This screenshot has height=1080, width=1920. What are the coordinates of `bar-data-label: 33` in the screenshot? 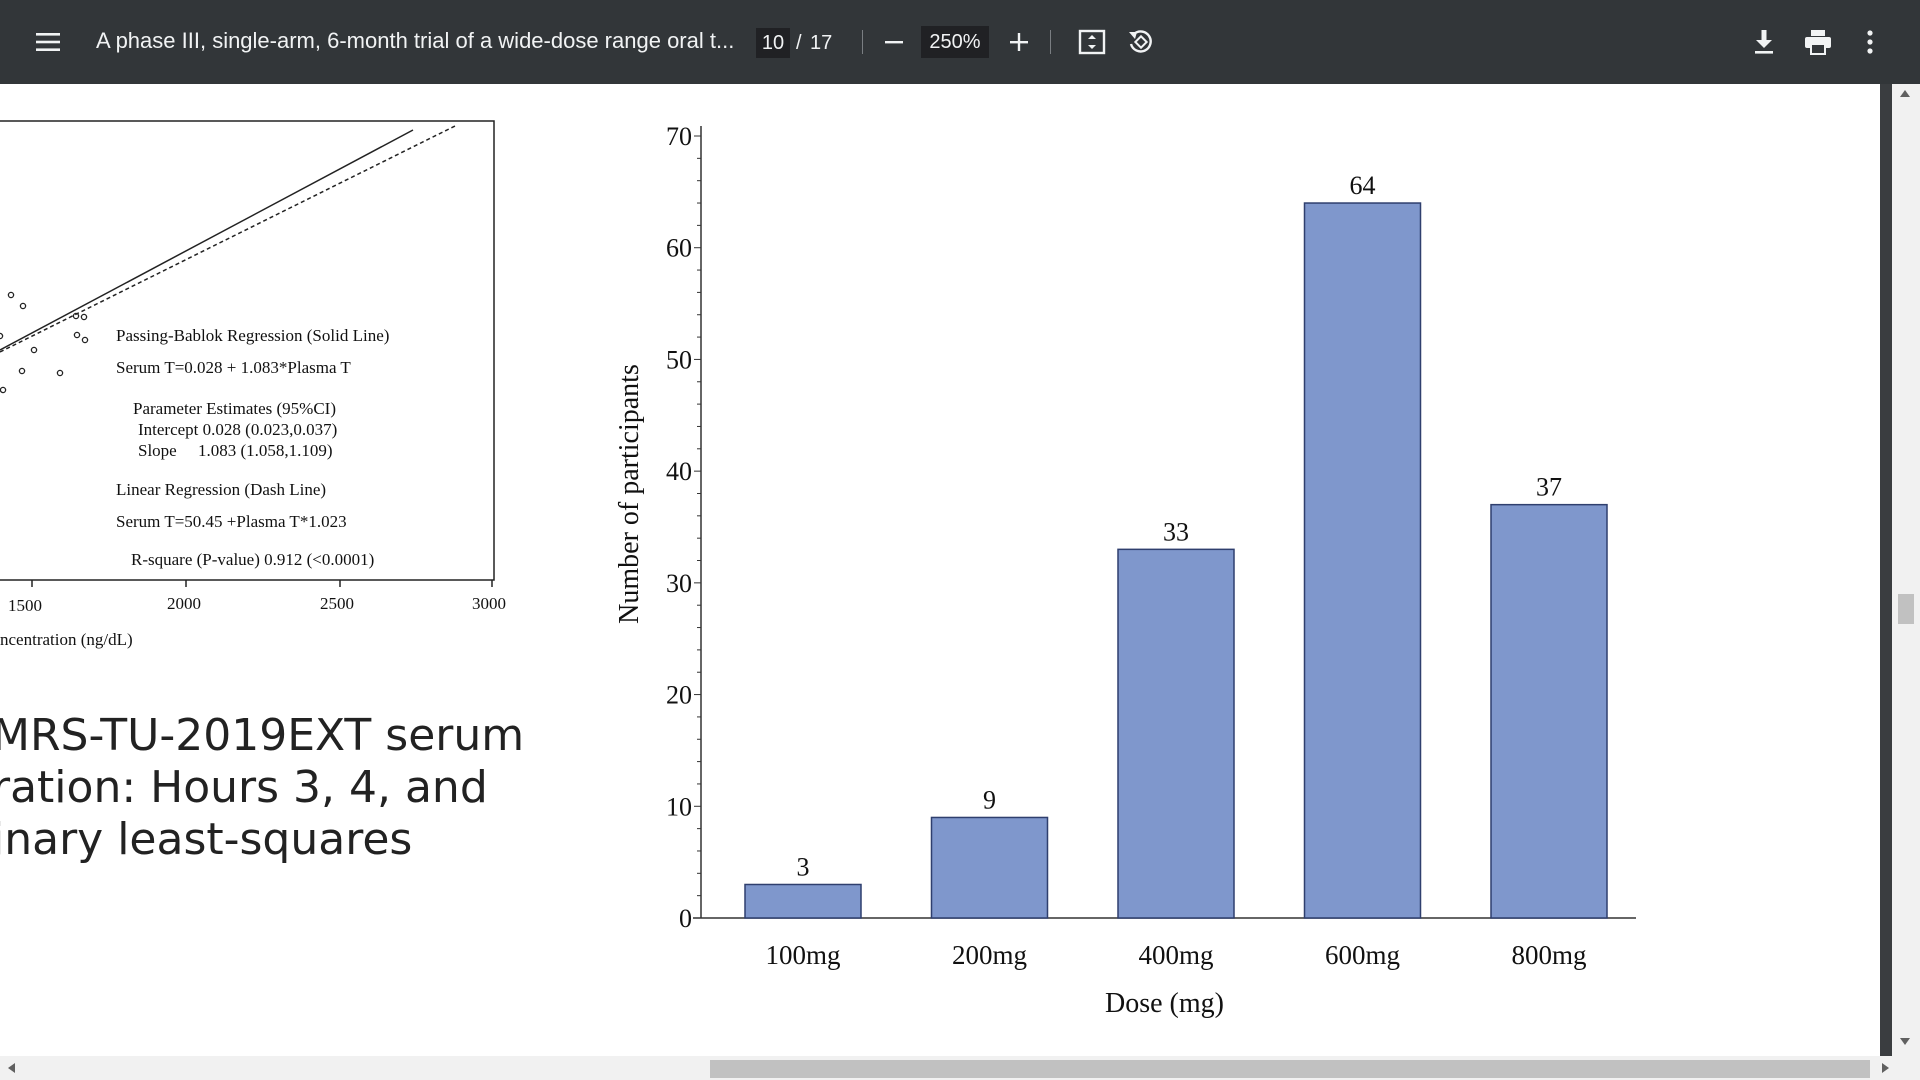 It's located at (1176, 531).